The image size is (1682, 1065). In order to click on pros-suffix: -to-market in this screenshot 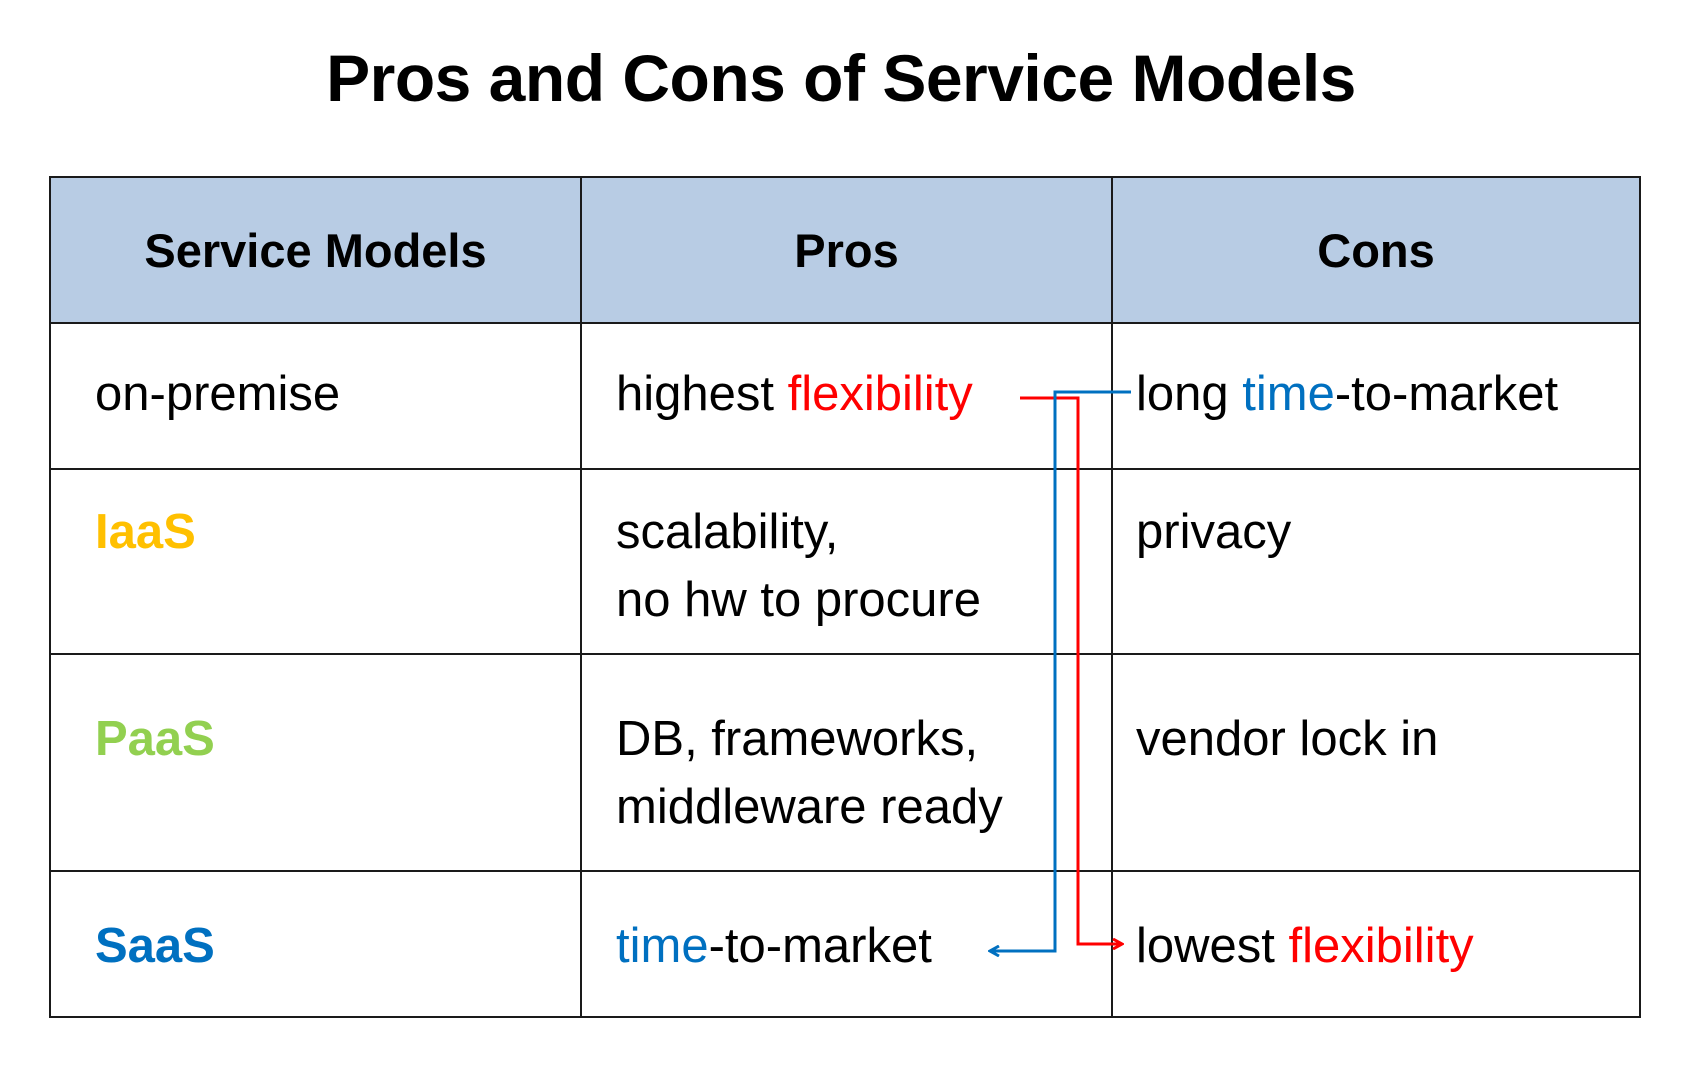, I will do `click(820, 946)`.